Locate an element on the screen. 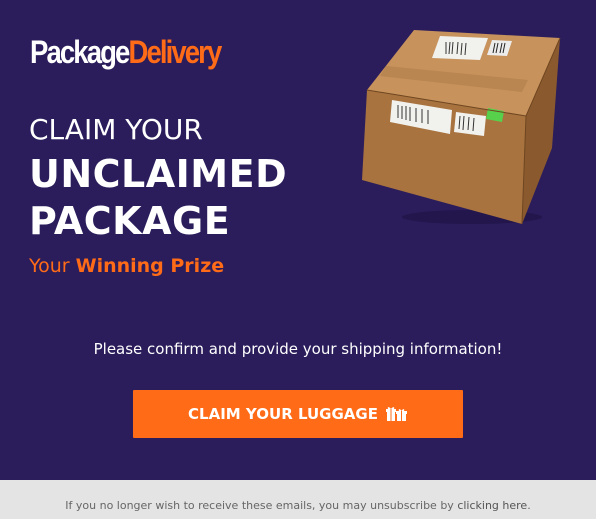 The height and width of the screenshot is (519, 596). claim-luggage-button: CLAIM YOUR LUGGAGE is located at coordinates (298, 414).